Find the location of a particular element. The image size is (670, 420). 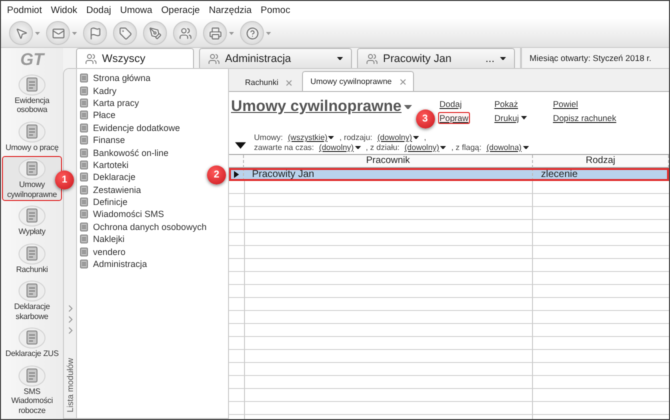

table-row: Pracowity Jan zlecenie is located at coordinates (449, 174).